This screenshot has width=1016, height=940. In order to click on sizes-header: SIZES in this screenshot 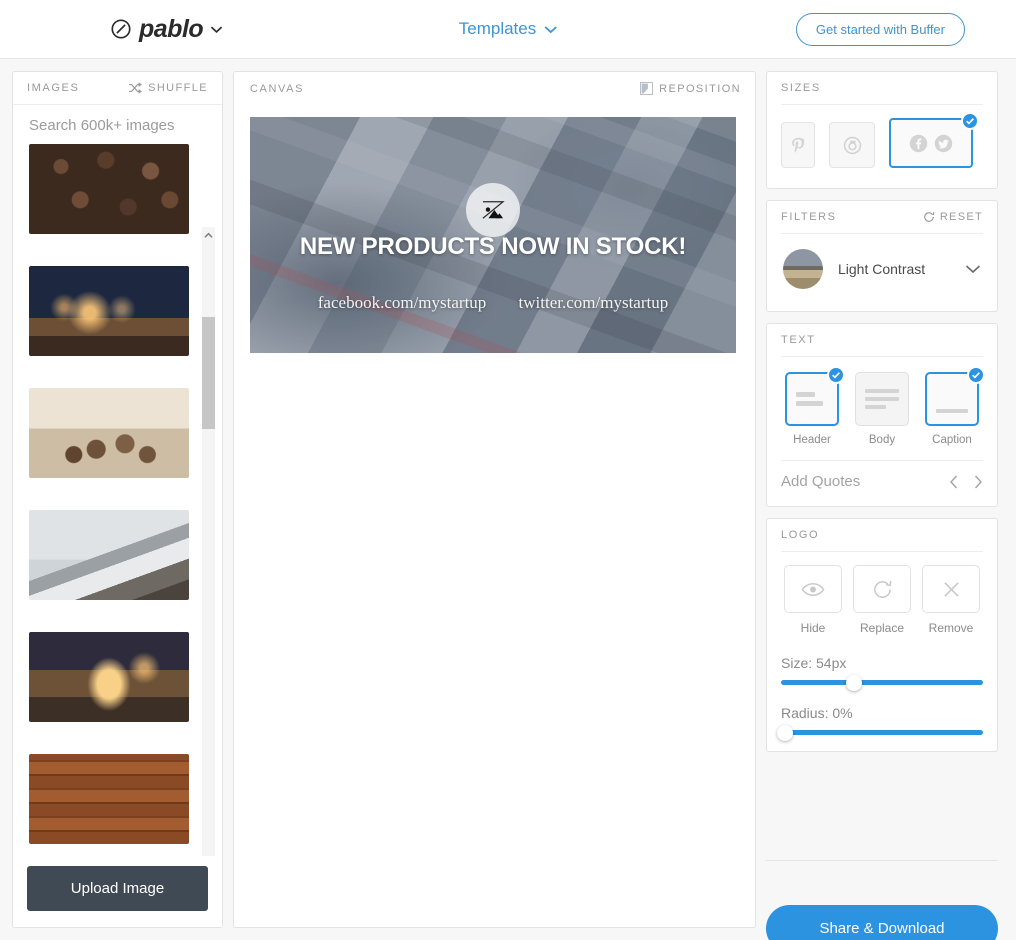, I will do `click(882, 88)`.